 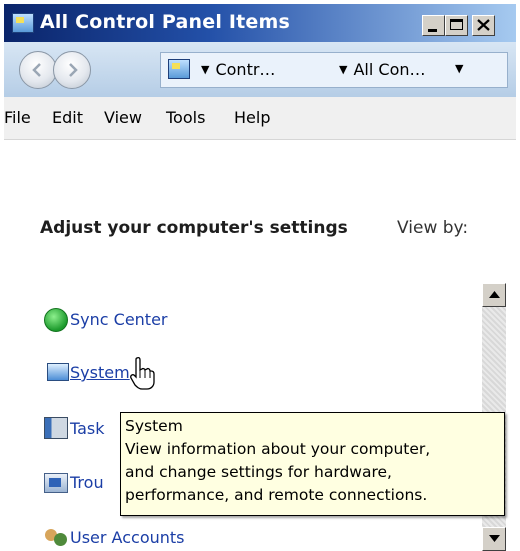 I want to click on item-label: Sync Center, so click(x=119, y=319).